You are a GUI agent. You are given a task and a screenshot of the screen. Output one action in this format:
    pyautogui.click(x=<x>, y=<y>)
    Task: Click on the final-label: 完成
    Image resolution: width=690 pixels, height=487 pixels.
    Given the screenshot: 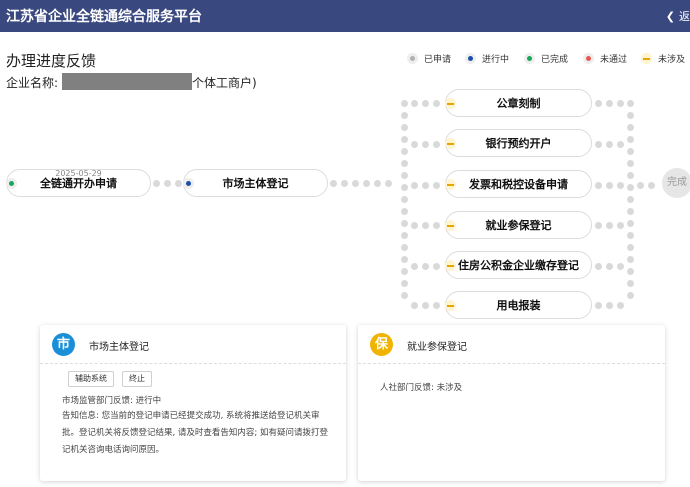 What is the action you would take?
    pyautogui.click(x=677, y=182)
    